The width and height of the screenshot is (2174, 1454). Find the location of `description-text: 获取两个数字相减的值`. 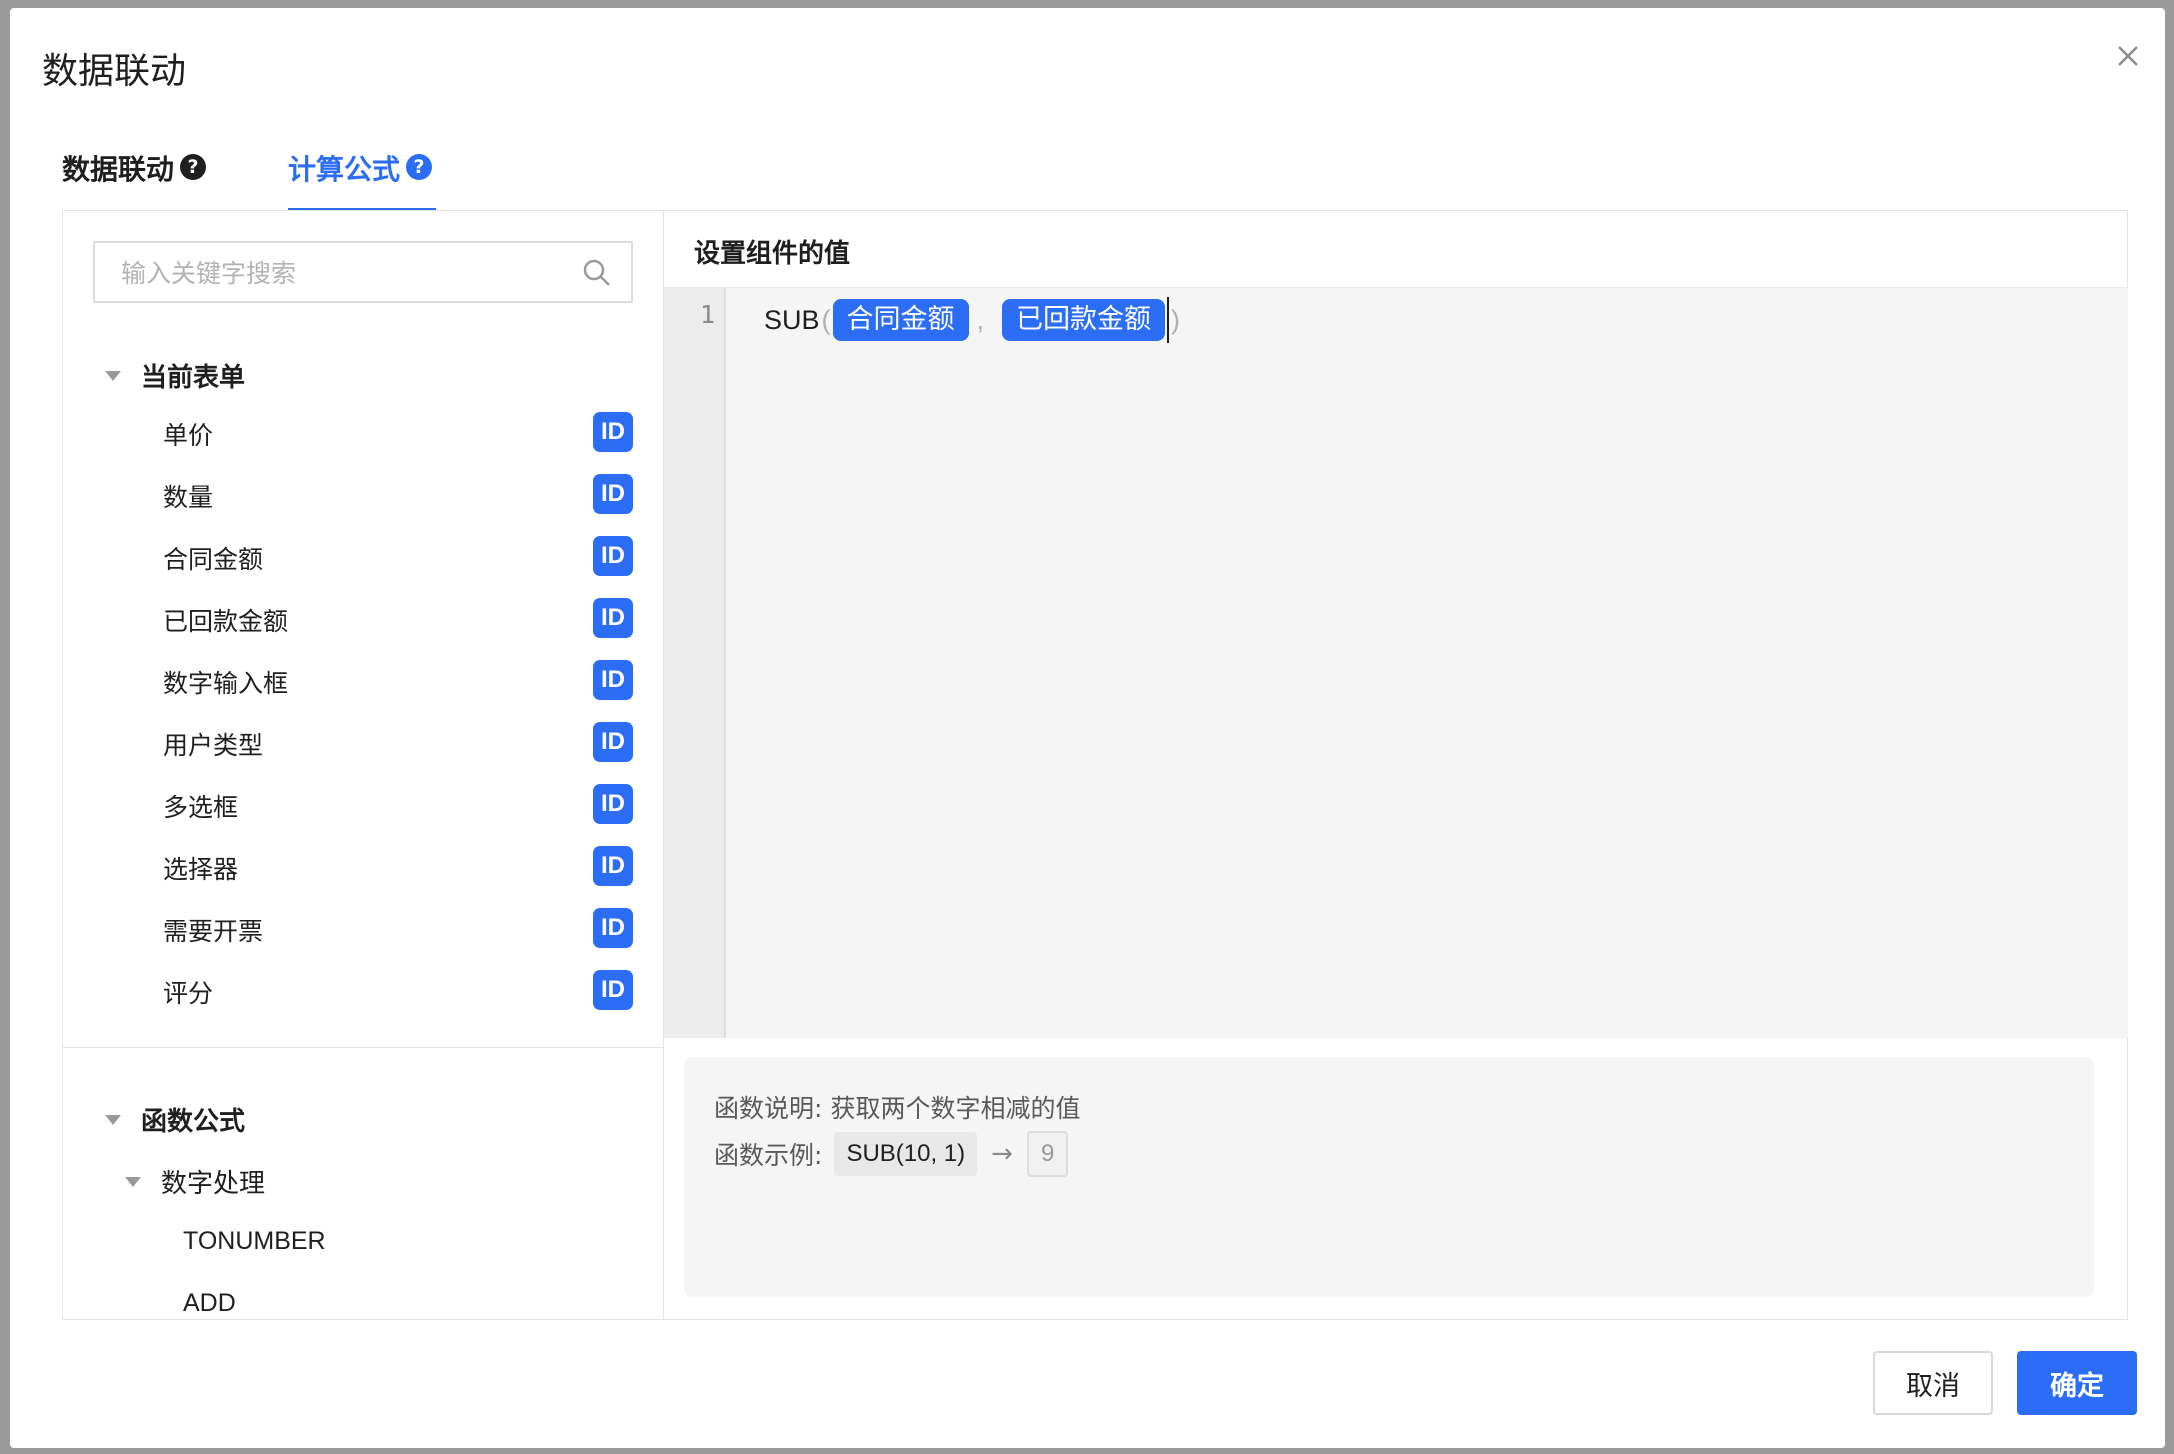

description-text: 获取两个数字相减的值 is located at coordinates (955, 1108).